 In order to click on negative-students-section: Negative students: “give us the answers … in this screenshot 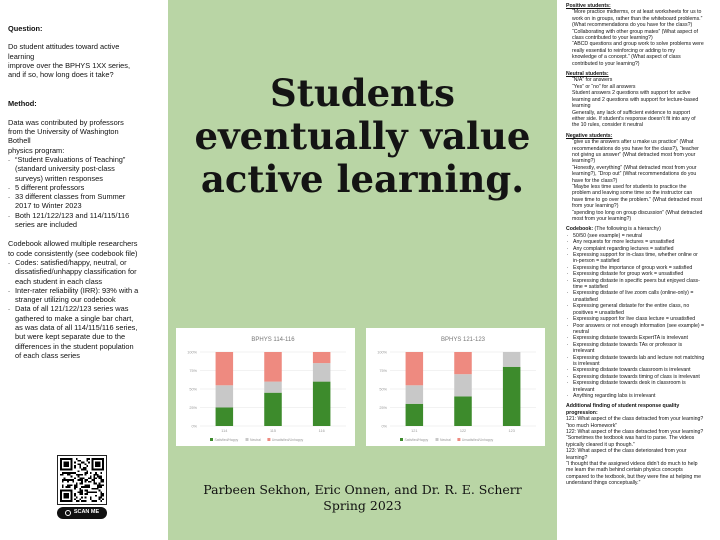, I will do `click(641, 178)`.